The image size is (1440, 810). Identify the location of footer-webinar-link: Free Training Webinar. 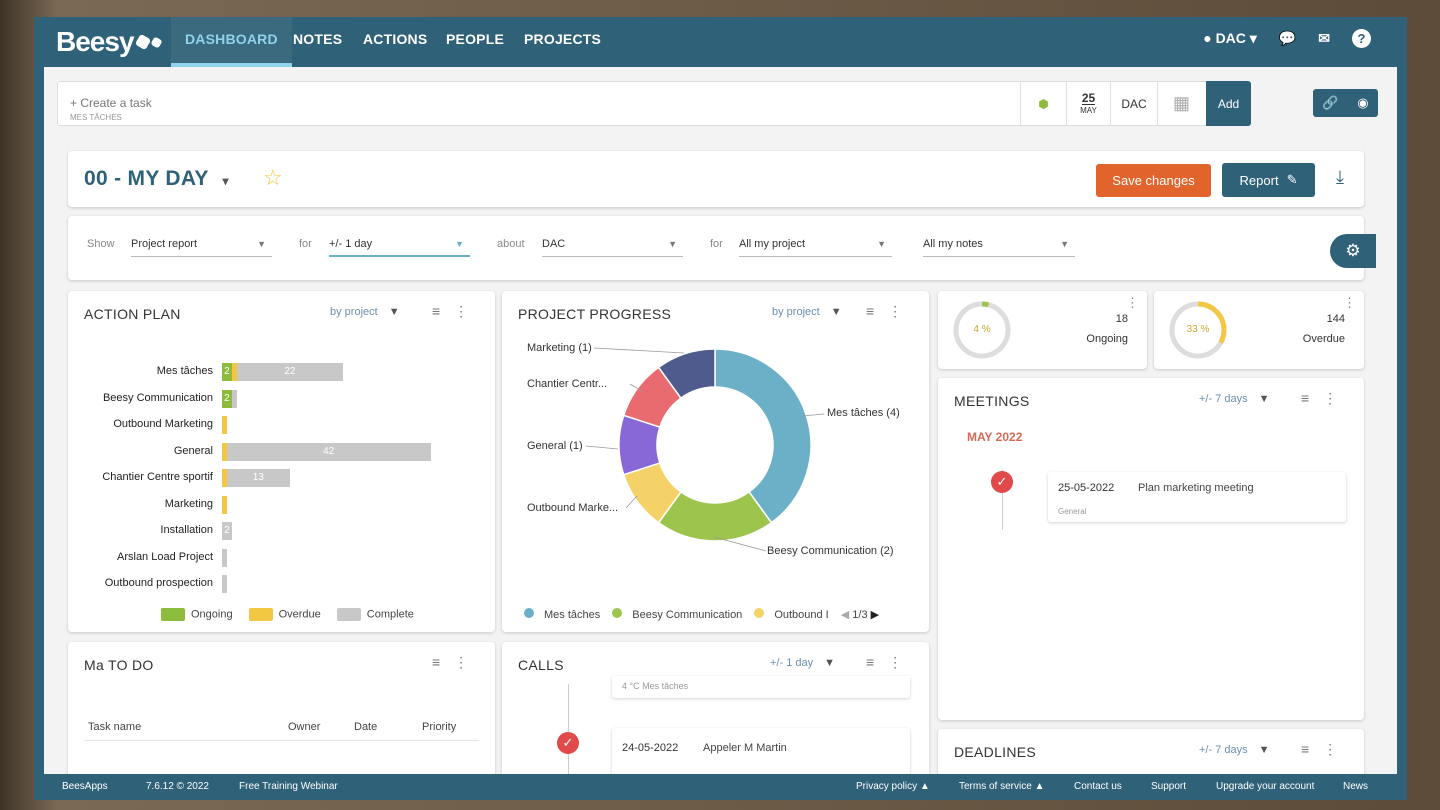
(288, 786).